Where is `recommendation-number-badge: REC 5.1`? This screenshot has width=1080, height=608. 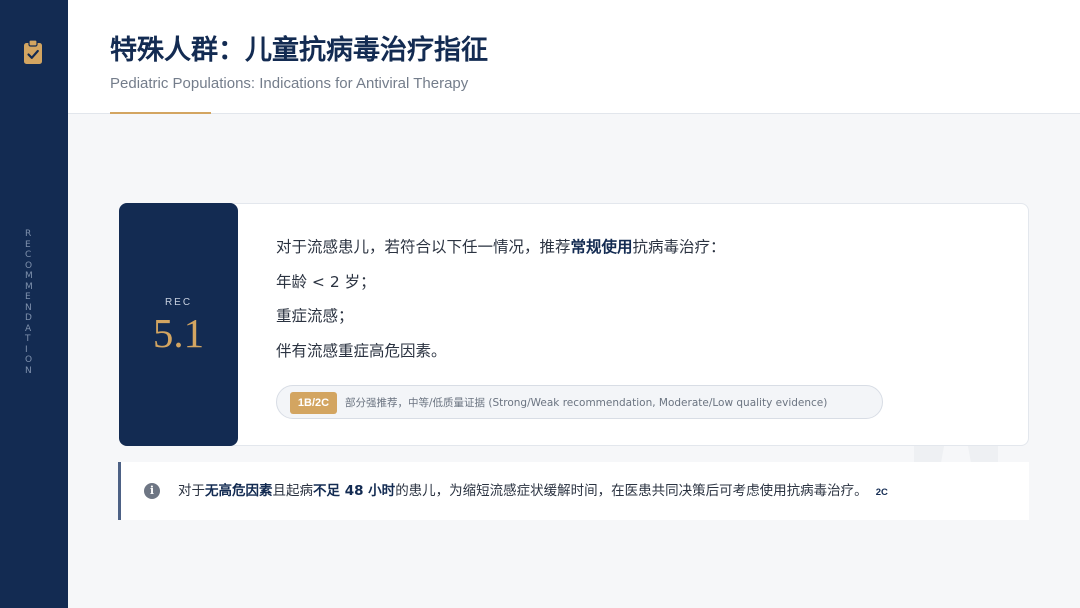
recommendation-number-badge: REC 5.1 is located at coordinates (178, 324).